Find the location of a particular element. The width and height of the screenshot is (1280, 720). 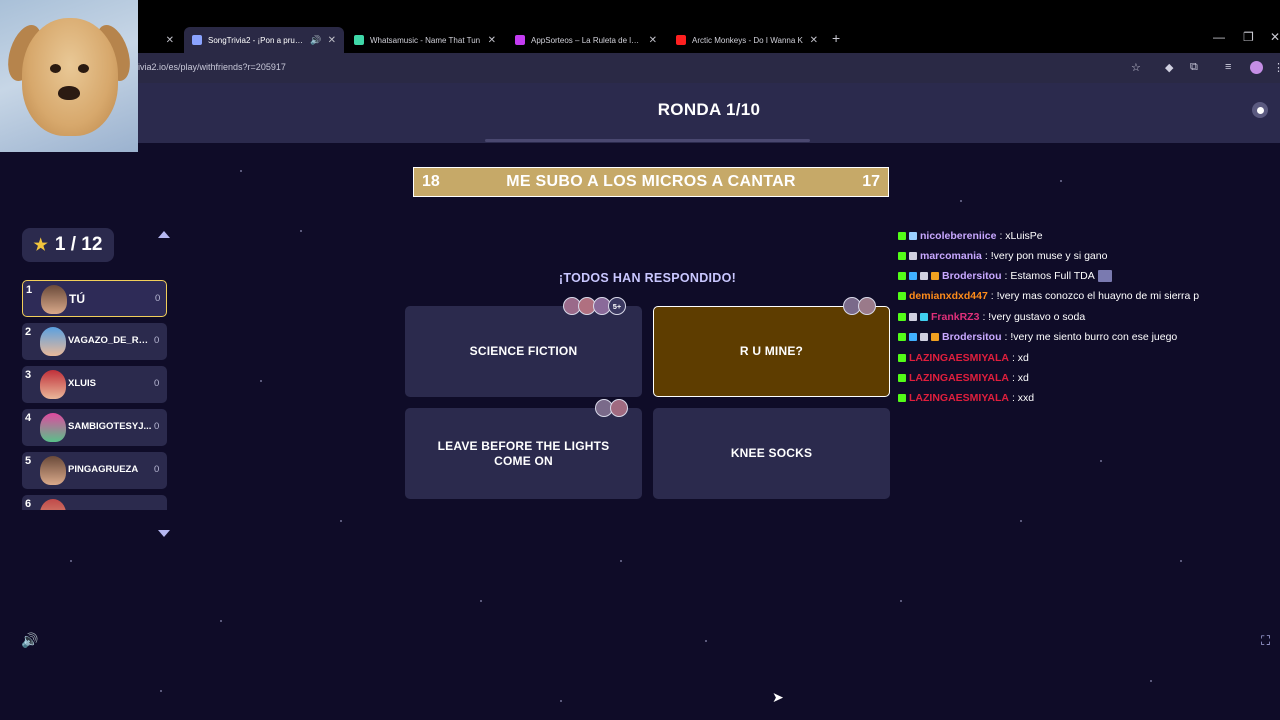

tab-title: SongTrivia2 - ¡Pon a prueba is located at coordinates (256, 40).